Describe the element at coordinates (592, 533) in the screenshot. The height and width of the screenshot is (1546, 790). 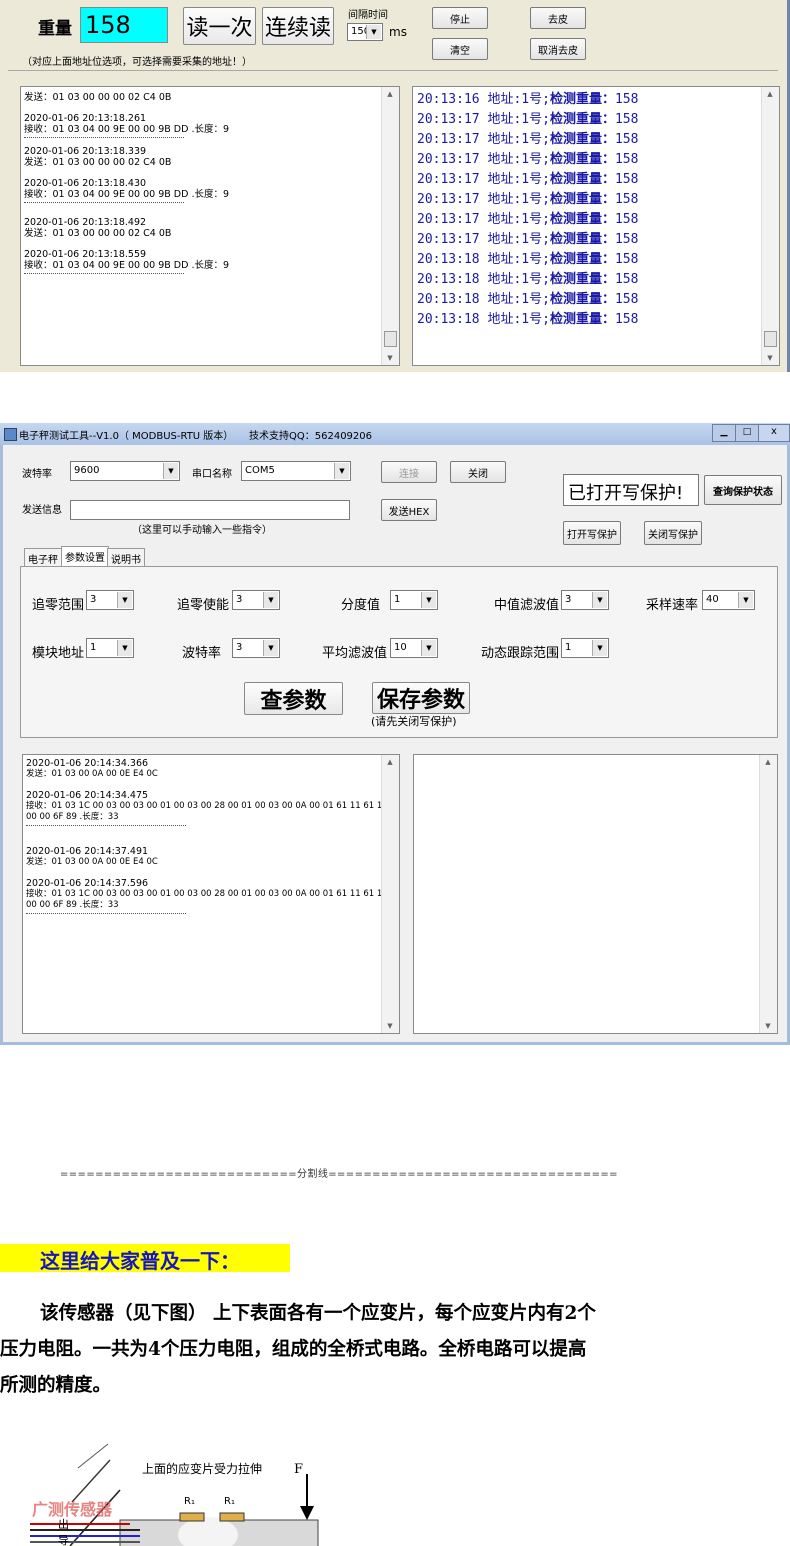
I see `open-protect-button: 打开写保护` at that location.